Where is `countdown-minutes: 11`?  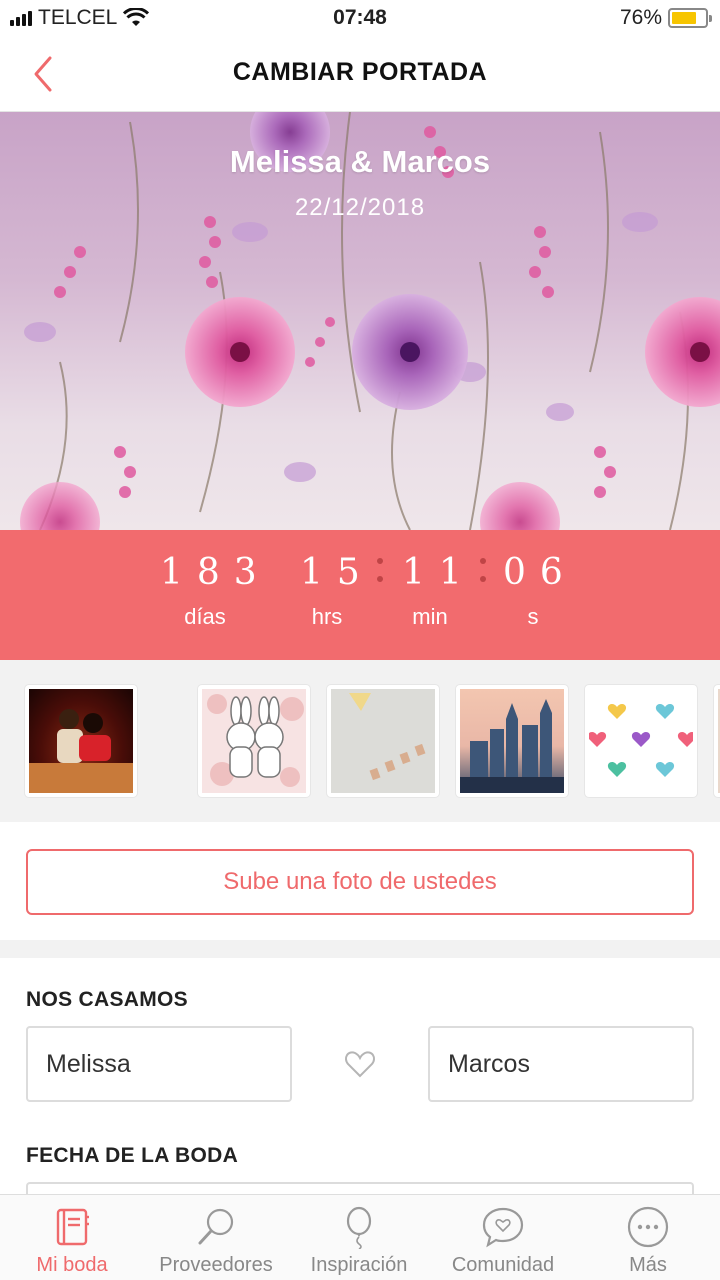
countdown-minutes: 11 is located at coordinates (439, 572).